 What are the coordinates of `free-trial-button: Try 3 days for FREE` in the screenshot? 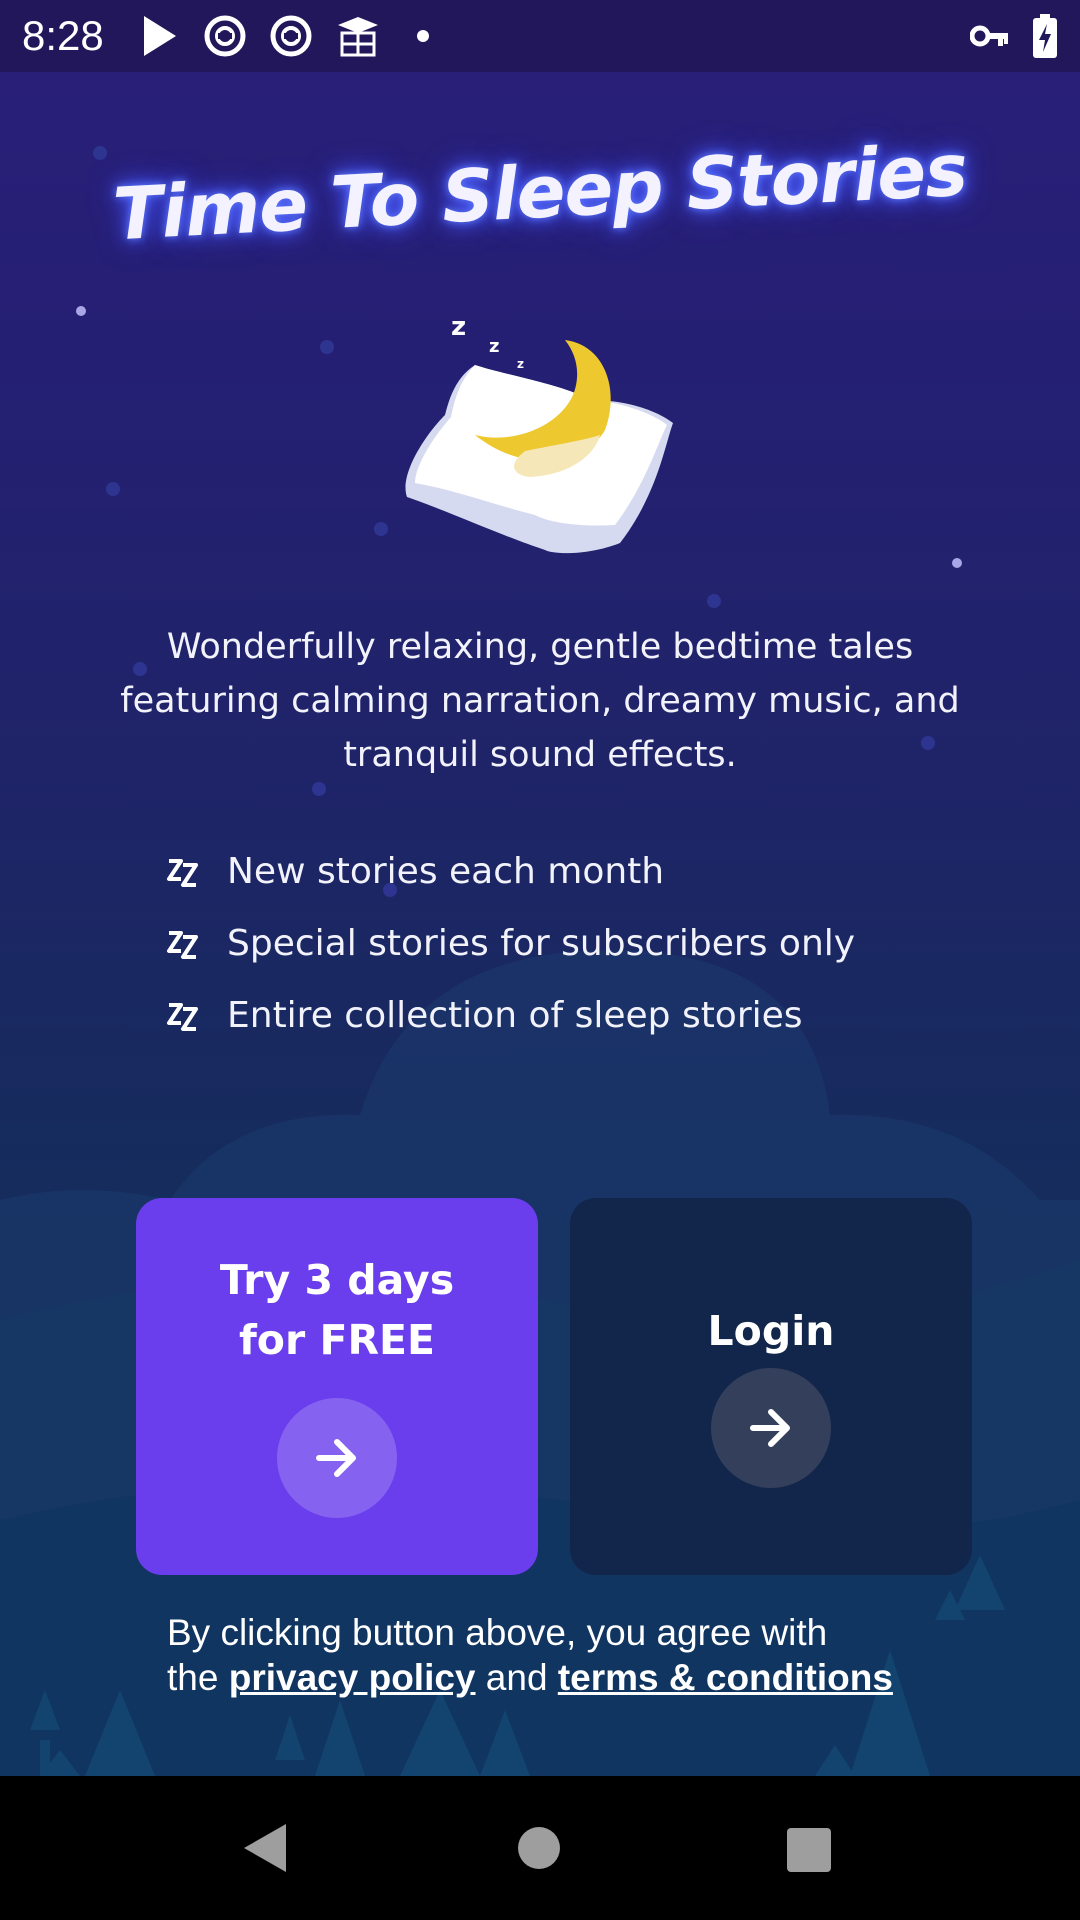 It's located at (337, 1386).